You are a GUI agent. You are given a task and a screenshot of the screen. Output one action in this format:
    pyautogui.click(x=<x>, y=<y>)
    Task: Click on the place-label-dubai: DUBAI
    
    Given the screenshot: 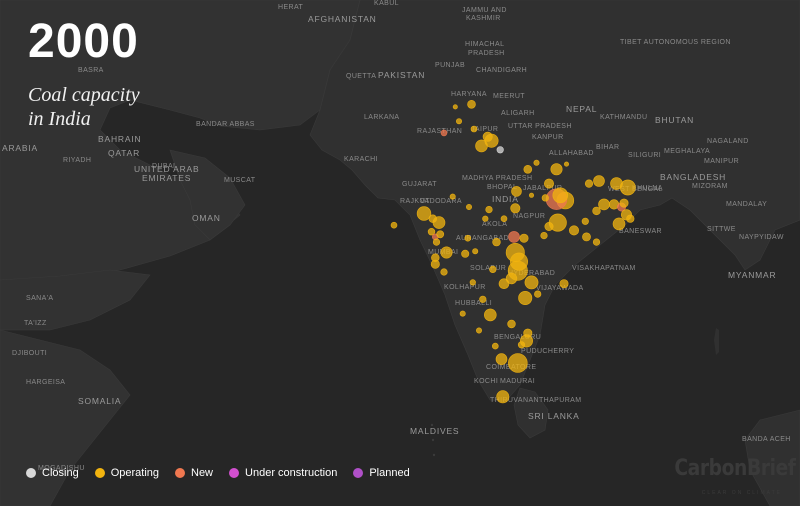 What is the action you would take?
    pyautogui.click(x=163, y=166)
    